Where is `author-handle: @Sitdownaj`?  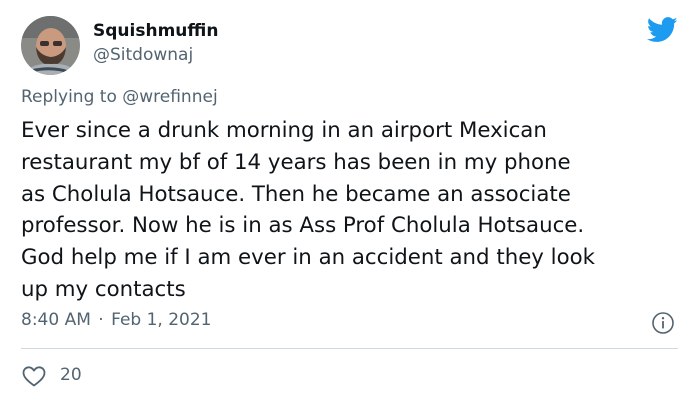
author-handle: @Sitdownaj is located at coordinates (143, 55).